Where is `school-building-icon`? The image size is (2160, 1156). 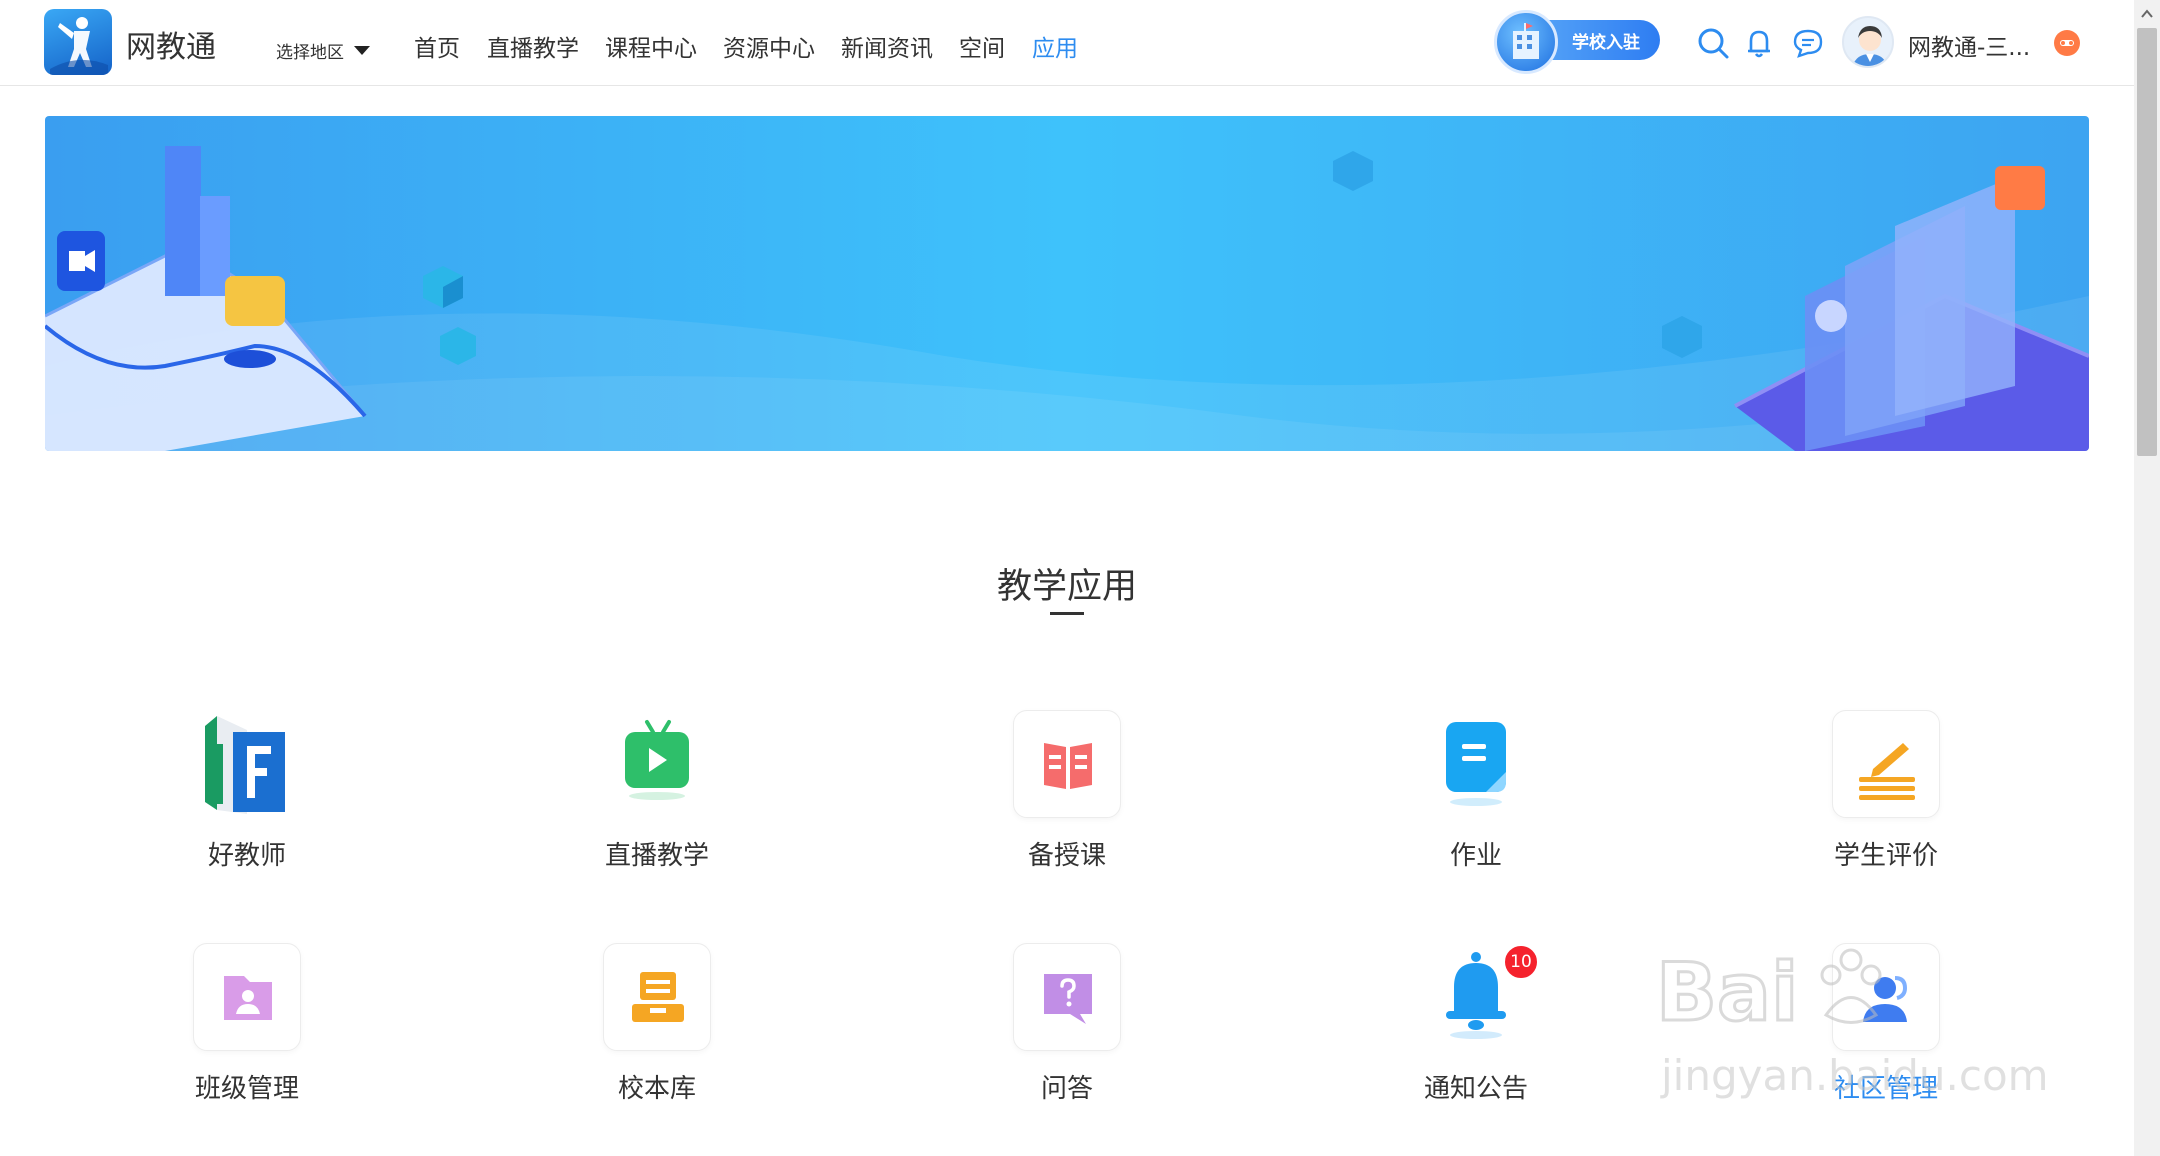
school-building-icon is located at coordinates (1526, 42).